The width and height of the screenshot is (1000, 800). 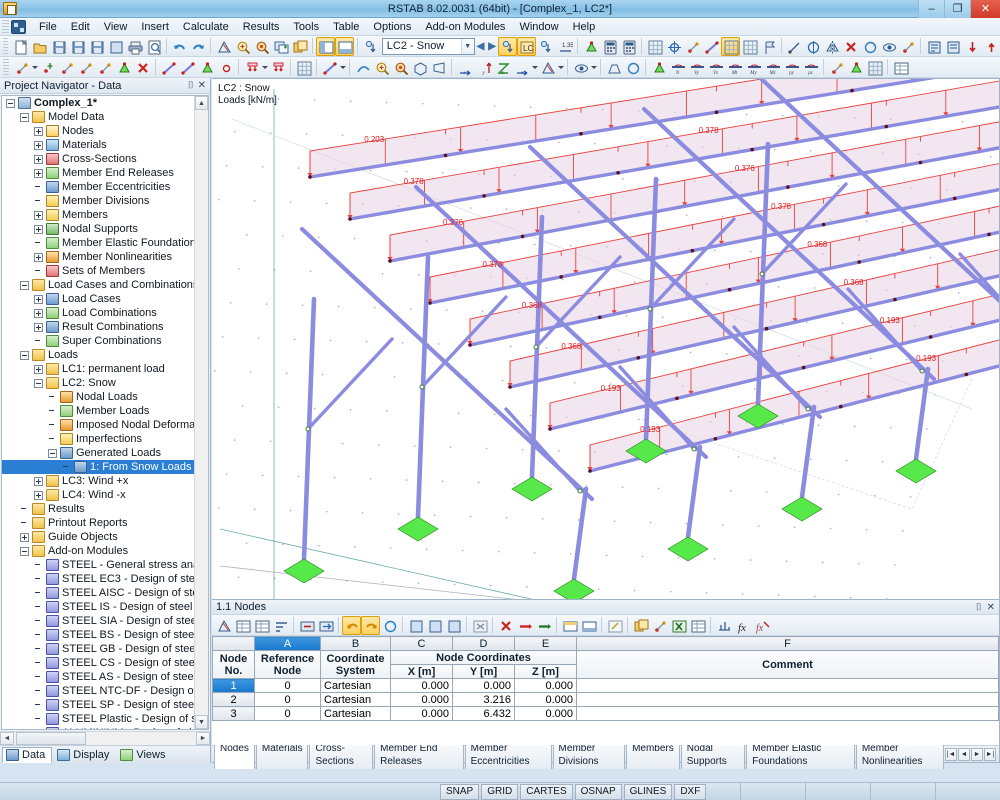 I want to click on intersect-button, so click(x=850, y=46).